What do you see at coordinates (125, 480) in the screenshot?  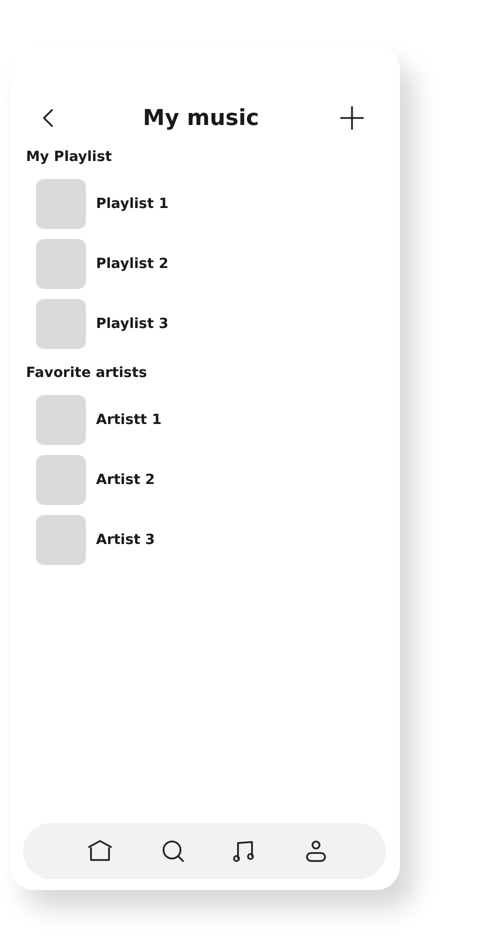 I see `list-item-label: Artist 2` at bounding box center [125, 480].